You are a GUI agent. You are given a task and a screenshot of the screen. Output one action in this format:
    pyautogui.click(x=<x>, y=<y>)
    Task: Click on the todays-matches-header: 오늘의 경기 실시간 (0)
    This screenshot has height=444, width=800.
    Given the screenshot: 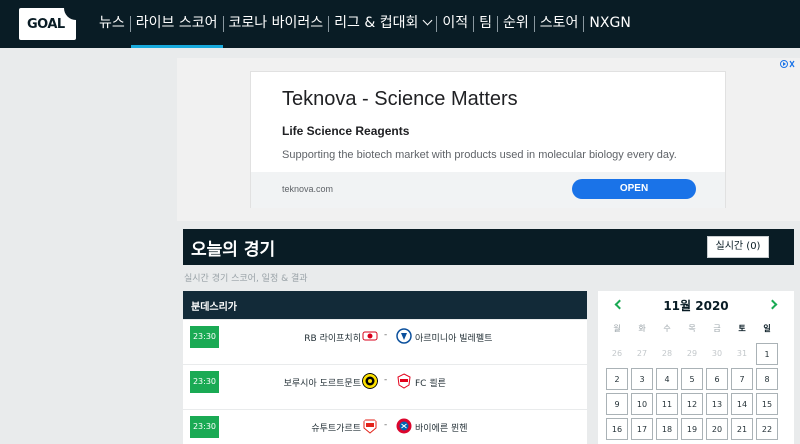 What is the action you would take?
    pyautogui.click(x=488, y=247)
    